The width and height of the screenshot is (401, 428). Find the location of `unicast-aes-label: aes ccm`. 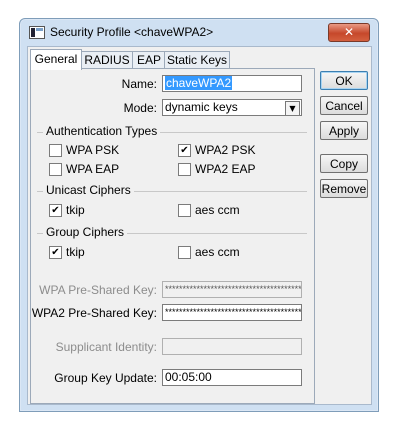

unicast-aes-label: aes ccm is located at coordinates (217, 210).